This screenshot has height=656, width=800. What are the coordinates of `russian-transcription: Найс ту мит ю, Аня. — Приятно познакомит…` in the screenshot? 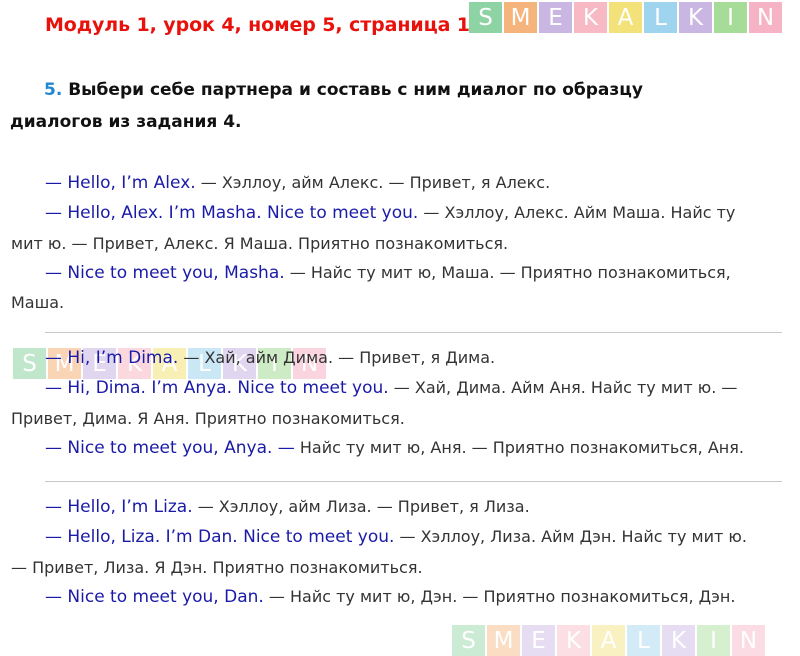 It's located at (519, 447).